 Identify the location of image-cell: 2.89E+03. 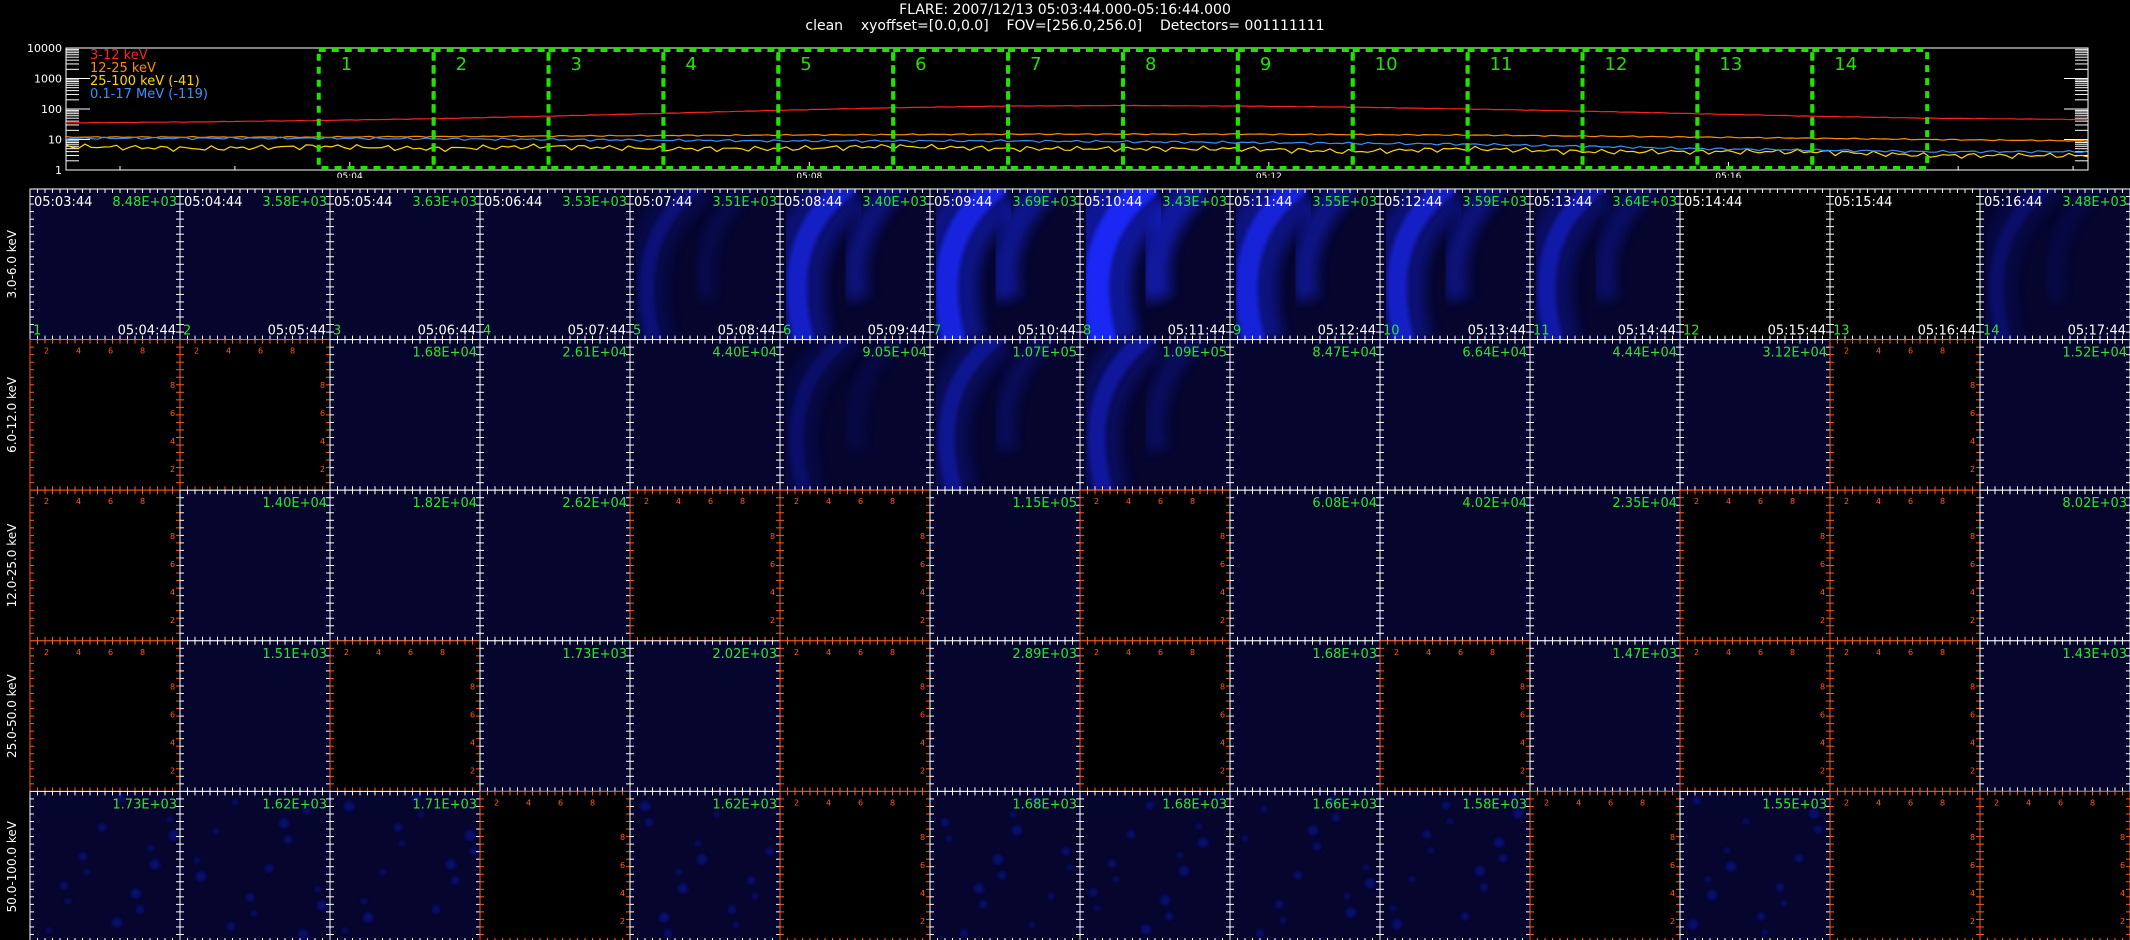
(1005, 716).